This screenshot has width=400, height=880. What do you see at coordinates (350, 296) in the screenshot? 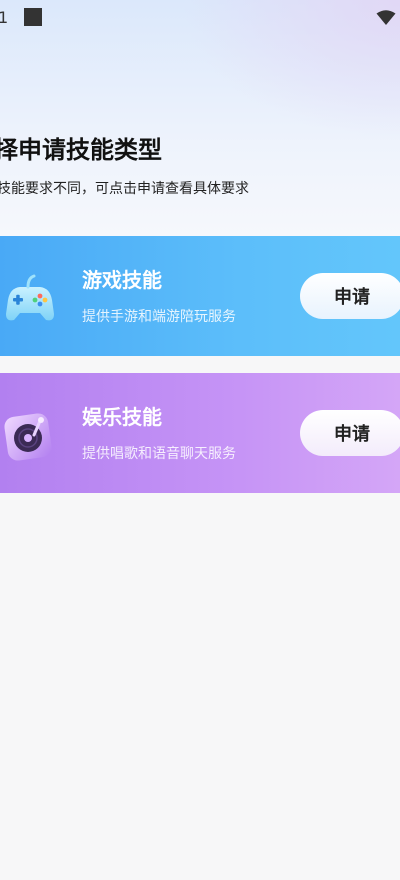
I see `game-apply-button: 申请` at bounding box center [350, 296].